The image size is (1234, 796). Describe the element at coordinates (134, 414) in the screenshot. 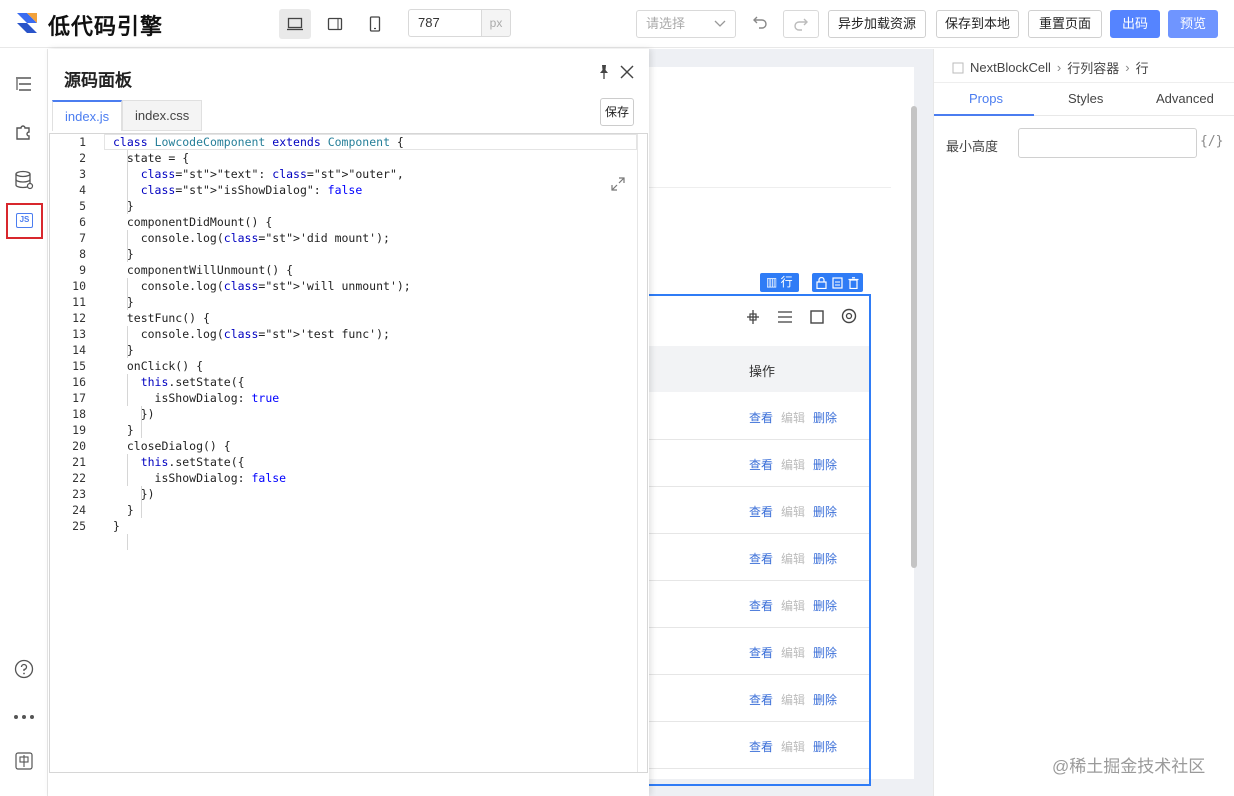

I see `line-text: })` at that location.